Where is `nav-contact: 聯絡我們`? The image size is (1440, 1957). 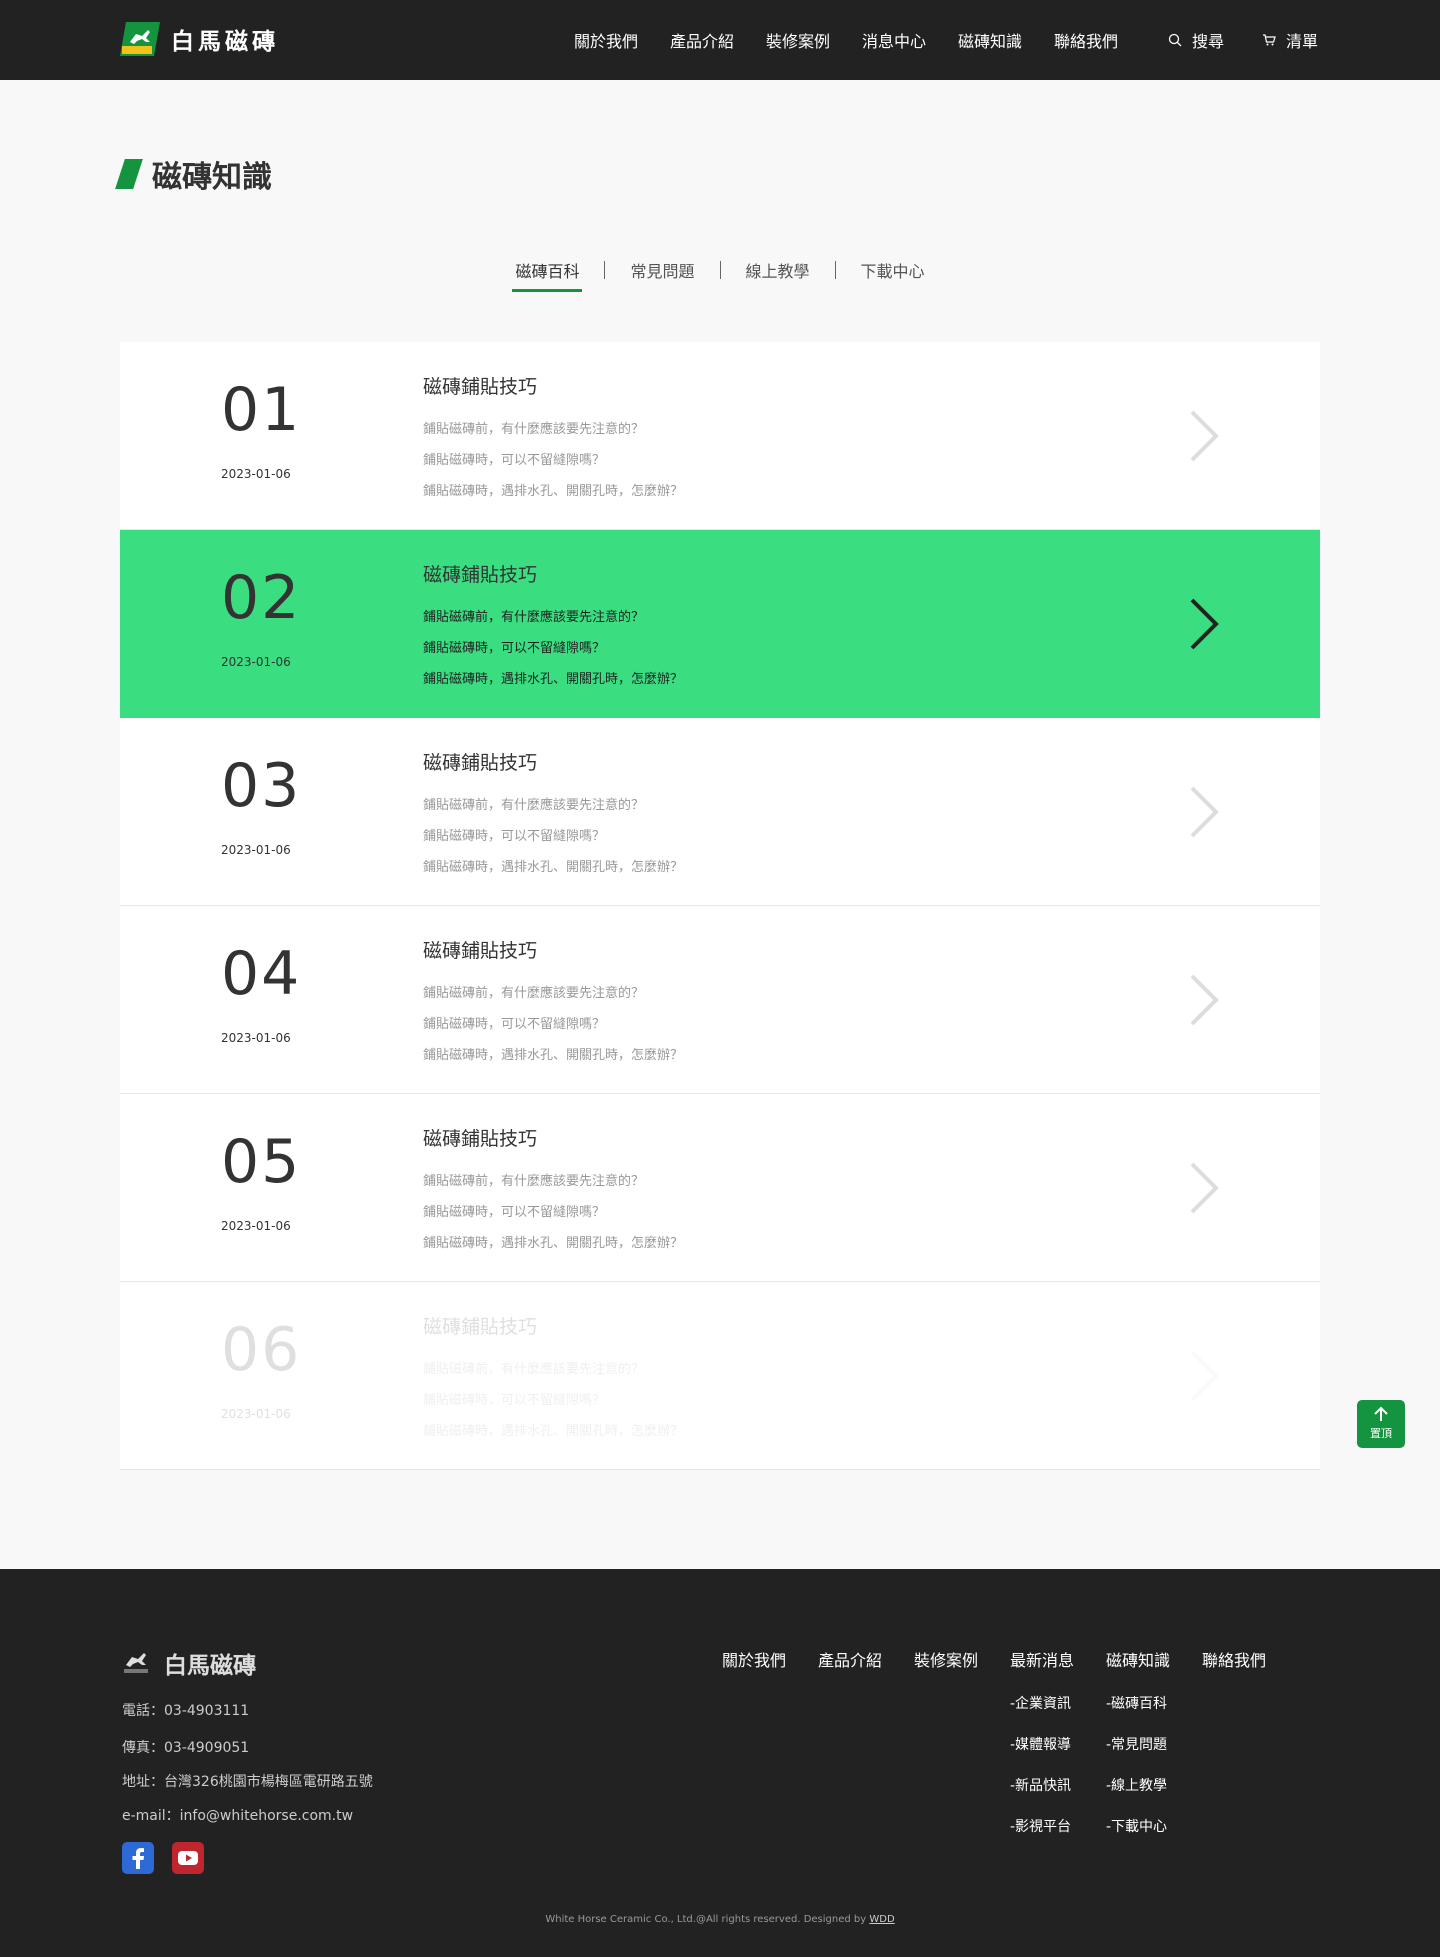
nav-contact: 聯絡我們 is located at coordinates (1102, 40).